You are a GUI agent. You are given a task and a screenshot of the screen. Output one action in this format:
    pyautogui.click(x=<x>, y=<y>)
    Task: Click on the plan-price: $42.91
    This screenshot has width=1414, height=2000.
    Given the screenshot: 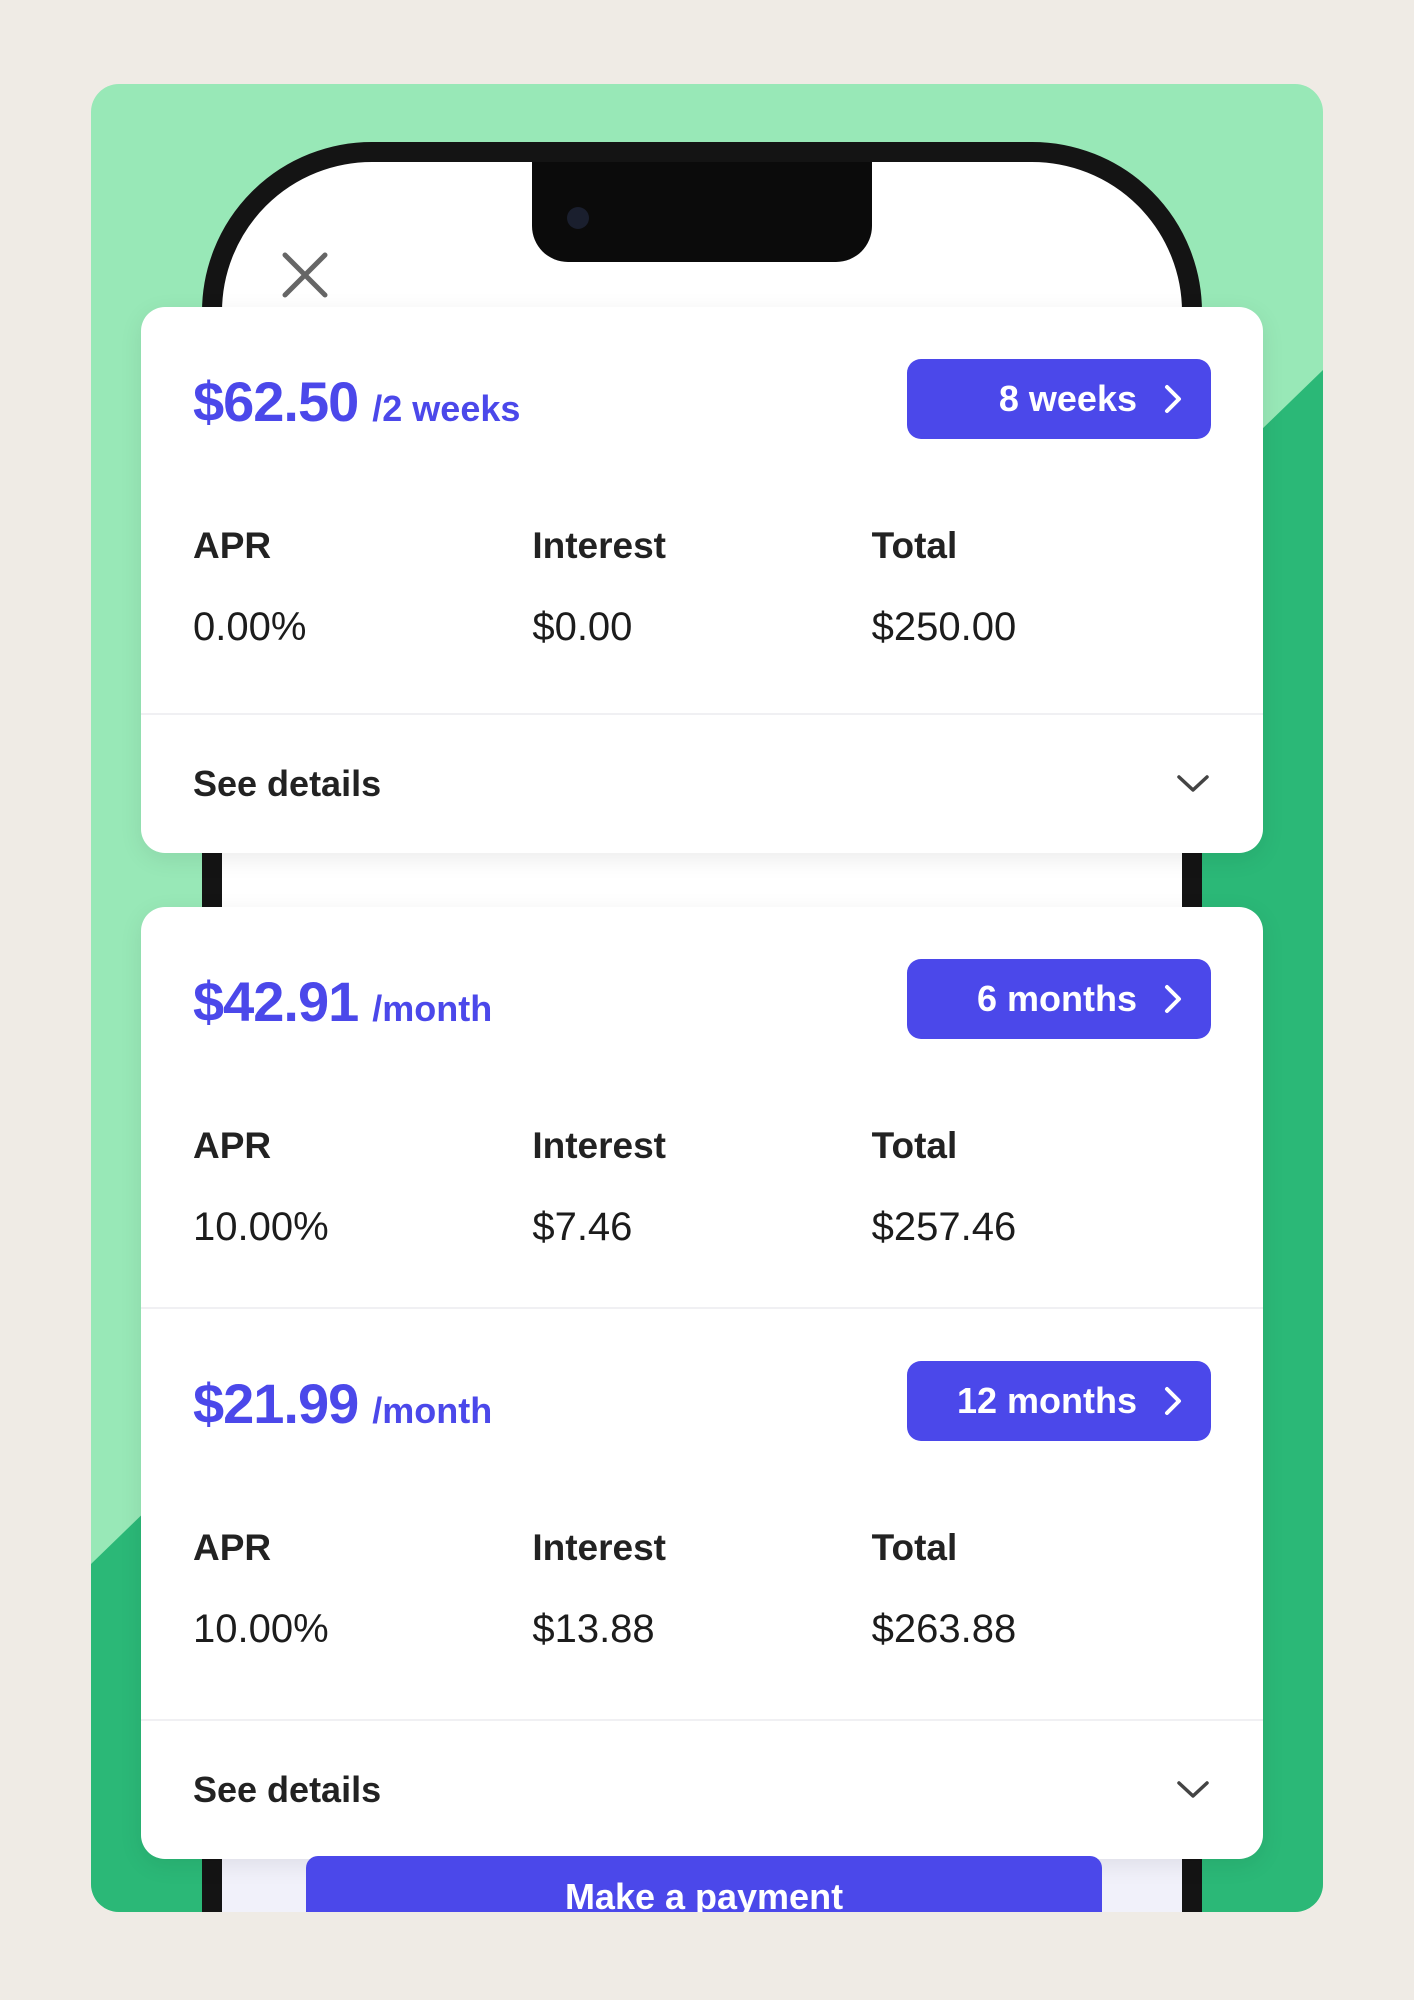 What is the action you would take?
    pyautogui.click(x=276, y=1001)
    